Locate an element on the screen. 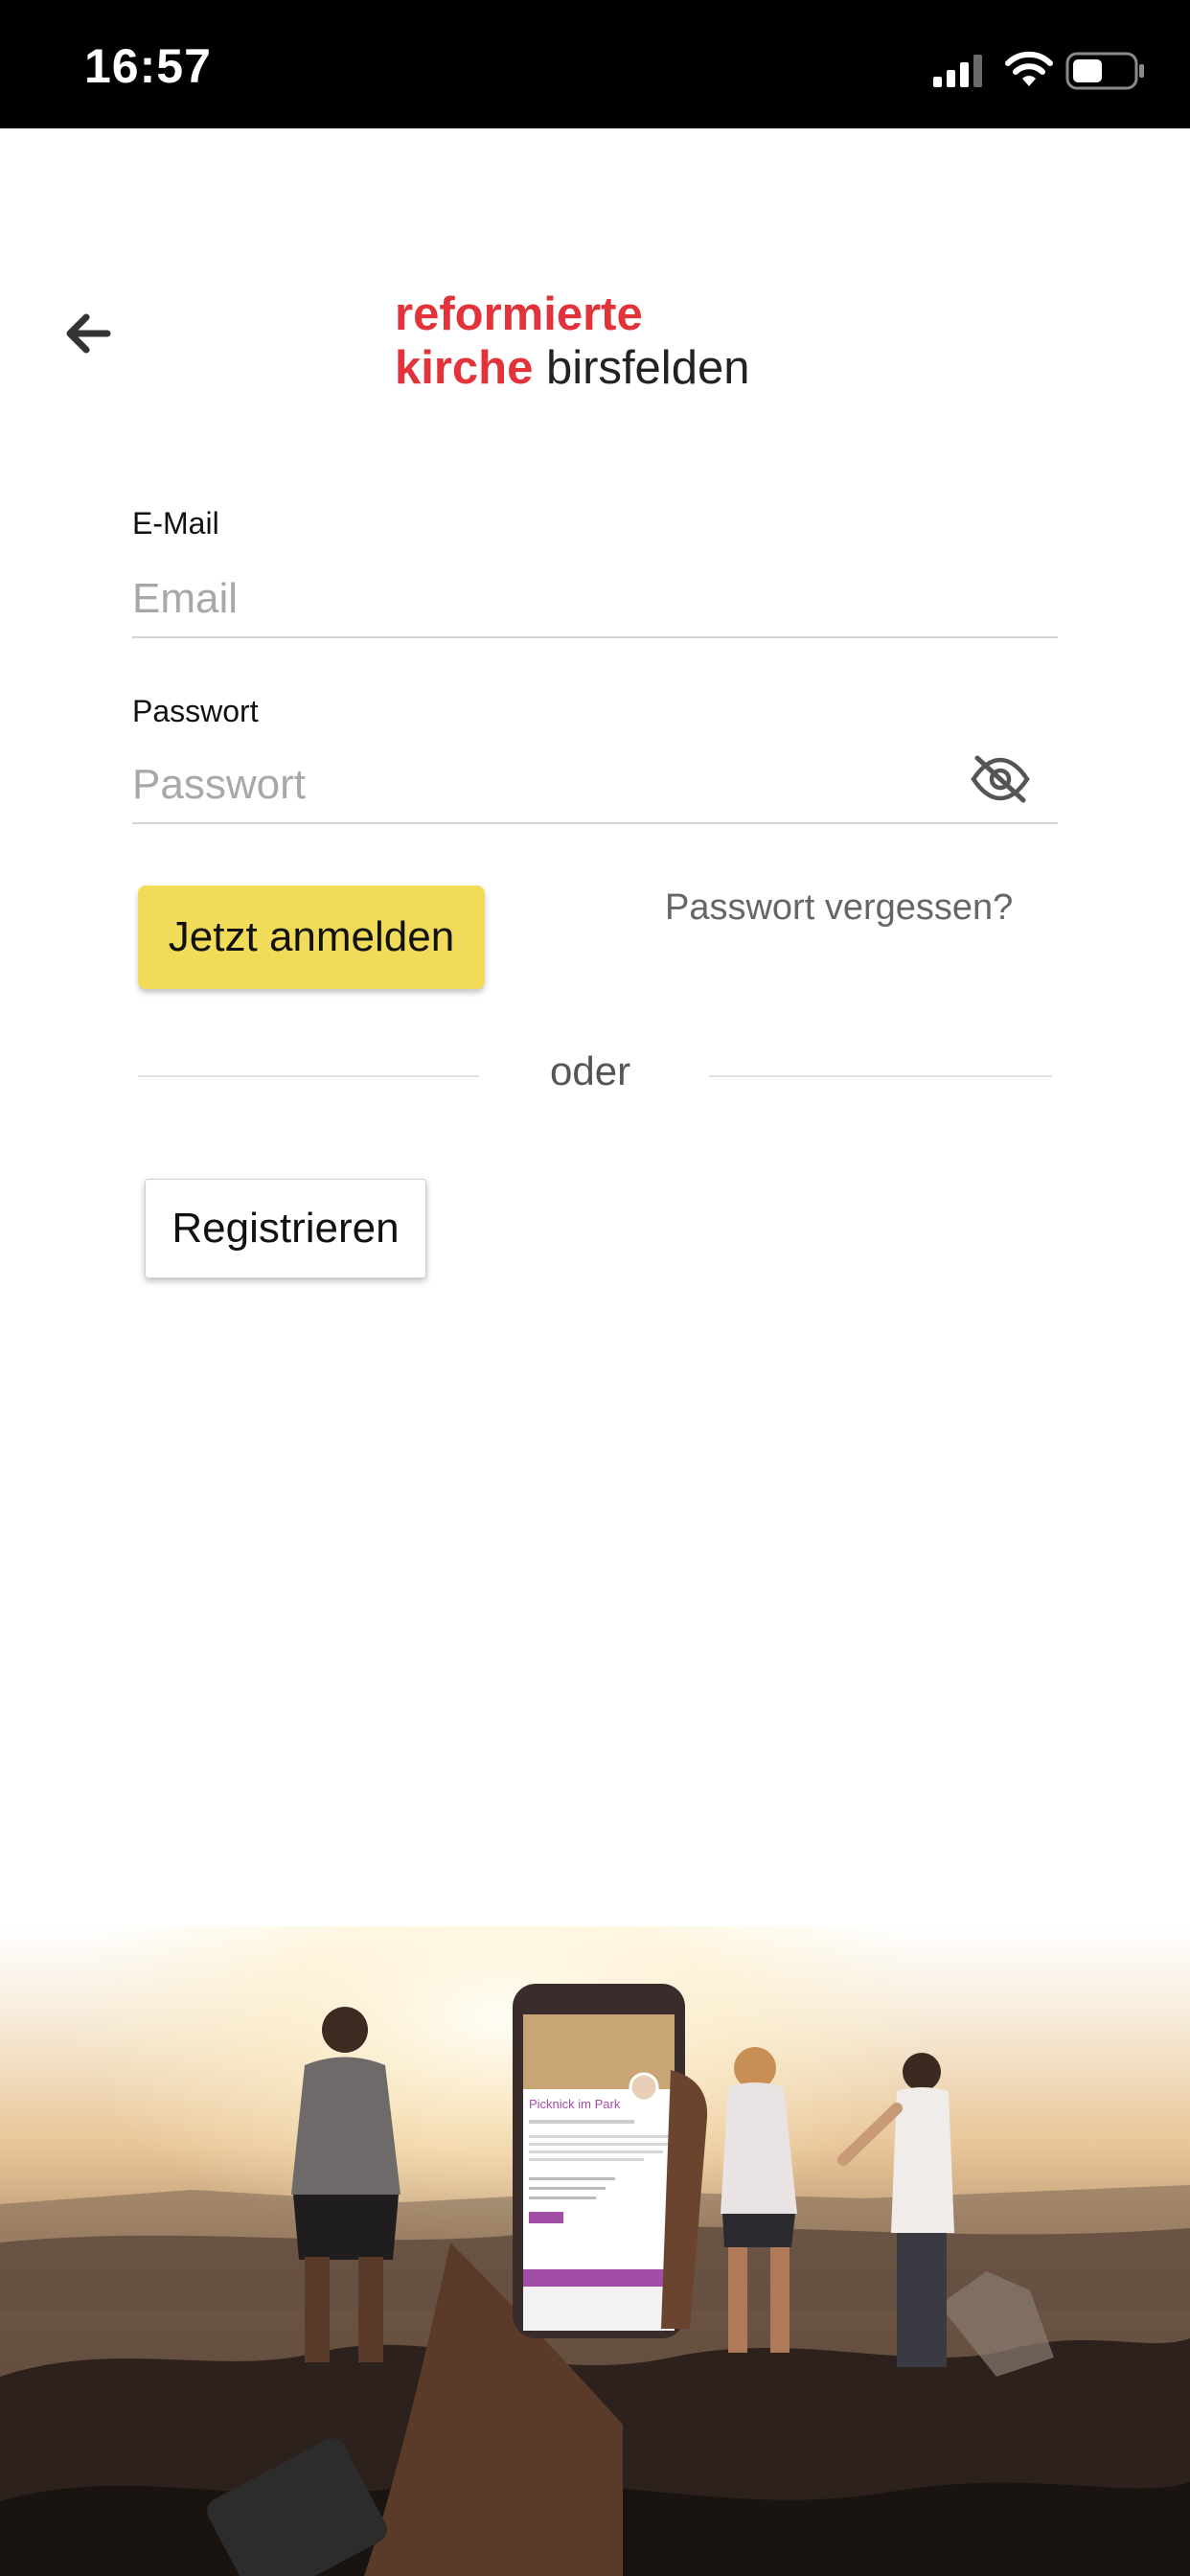 The width and height of the screenshot is (1190, 2576). logo-line-1: reformierte is located at coordinates (519, 314).